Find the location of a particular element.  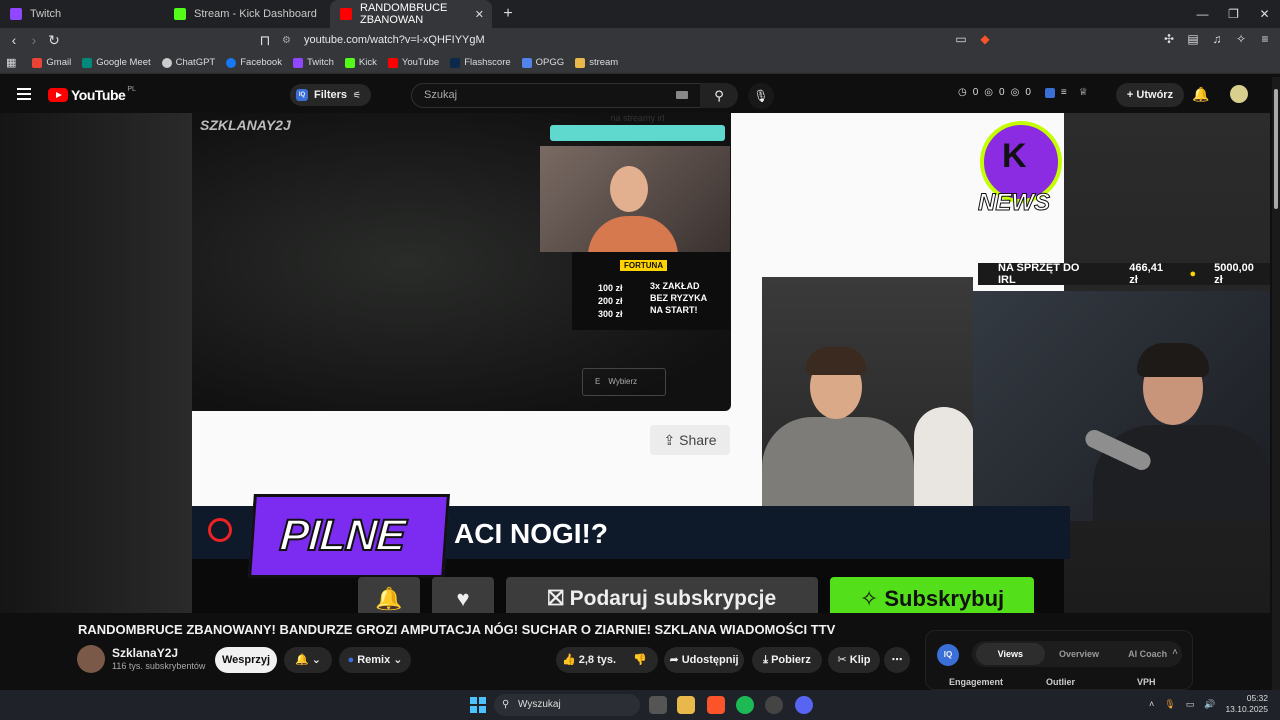

iq-badge: IQ is located at coordinates (948, 655).